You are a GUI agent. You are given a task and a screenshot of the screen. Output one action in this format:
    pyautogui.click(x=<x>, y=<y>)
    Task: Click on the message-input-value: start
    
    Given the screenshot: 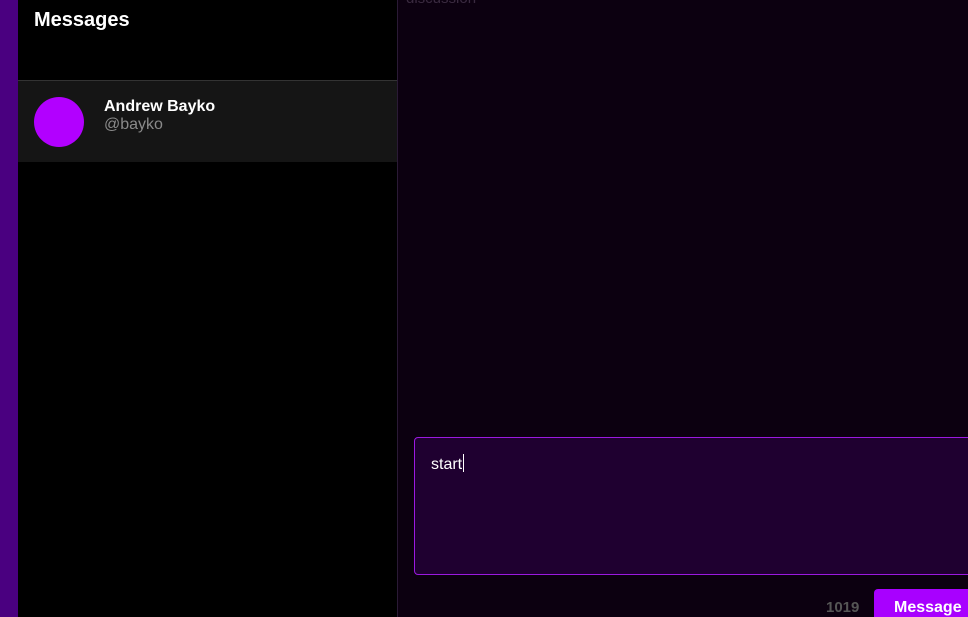 What is the action you would take?
    pyautogui.click(x=447, y=464)
    